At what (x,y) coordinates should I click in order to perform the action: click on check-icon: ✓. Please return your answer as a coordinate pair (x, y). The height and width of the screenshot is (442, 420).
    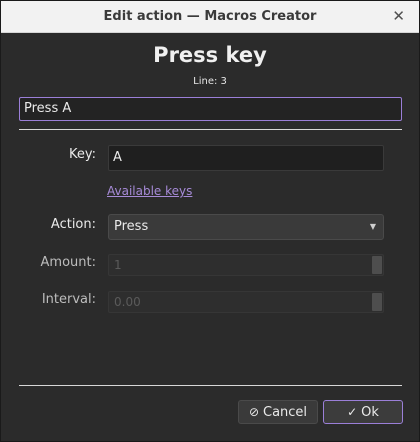
    Looking at the image, I should click on (352, 412).